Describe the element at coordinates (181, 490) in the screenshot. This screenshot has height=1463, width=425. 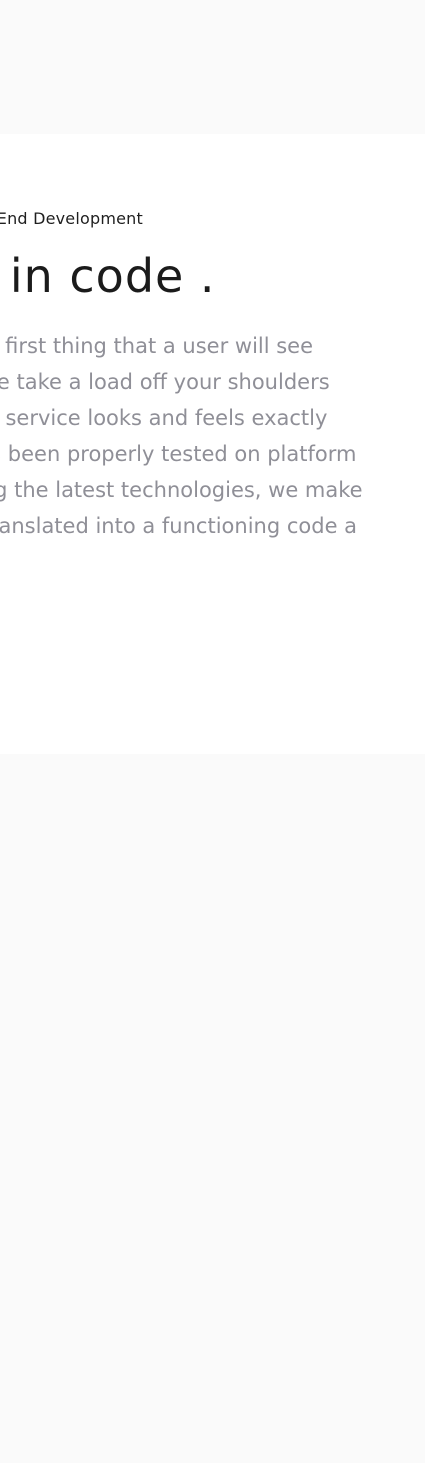
I see `description-line: sing the latest technologies, we make` at that location.